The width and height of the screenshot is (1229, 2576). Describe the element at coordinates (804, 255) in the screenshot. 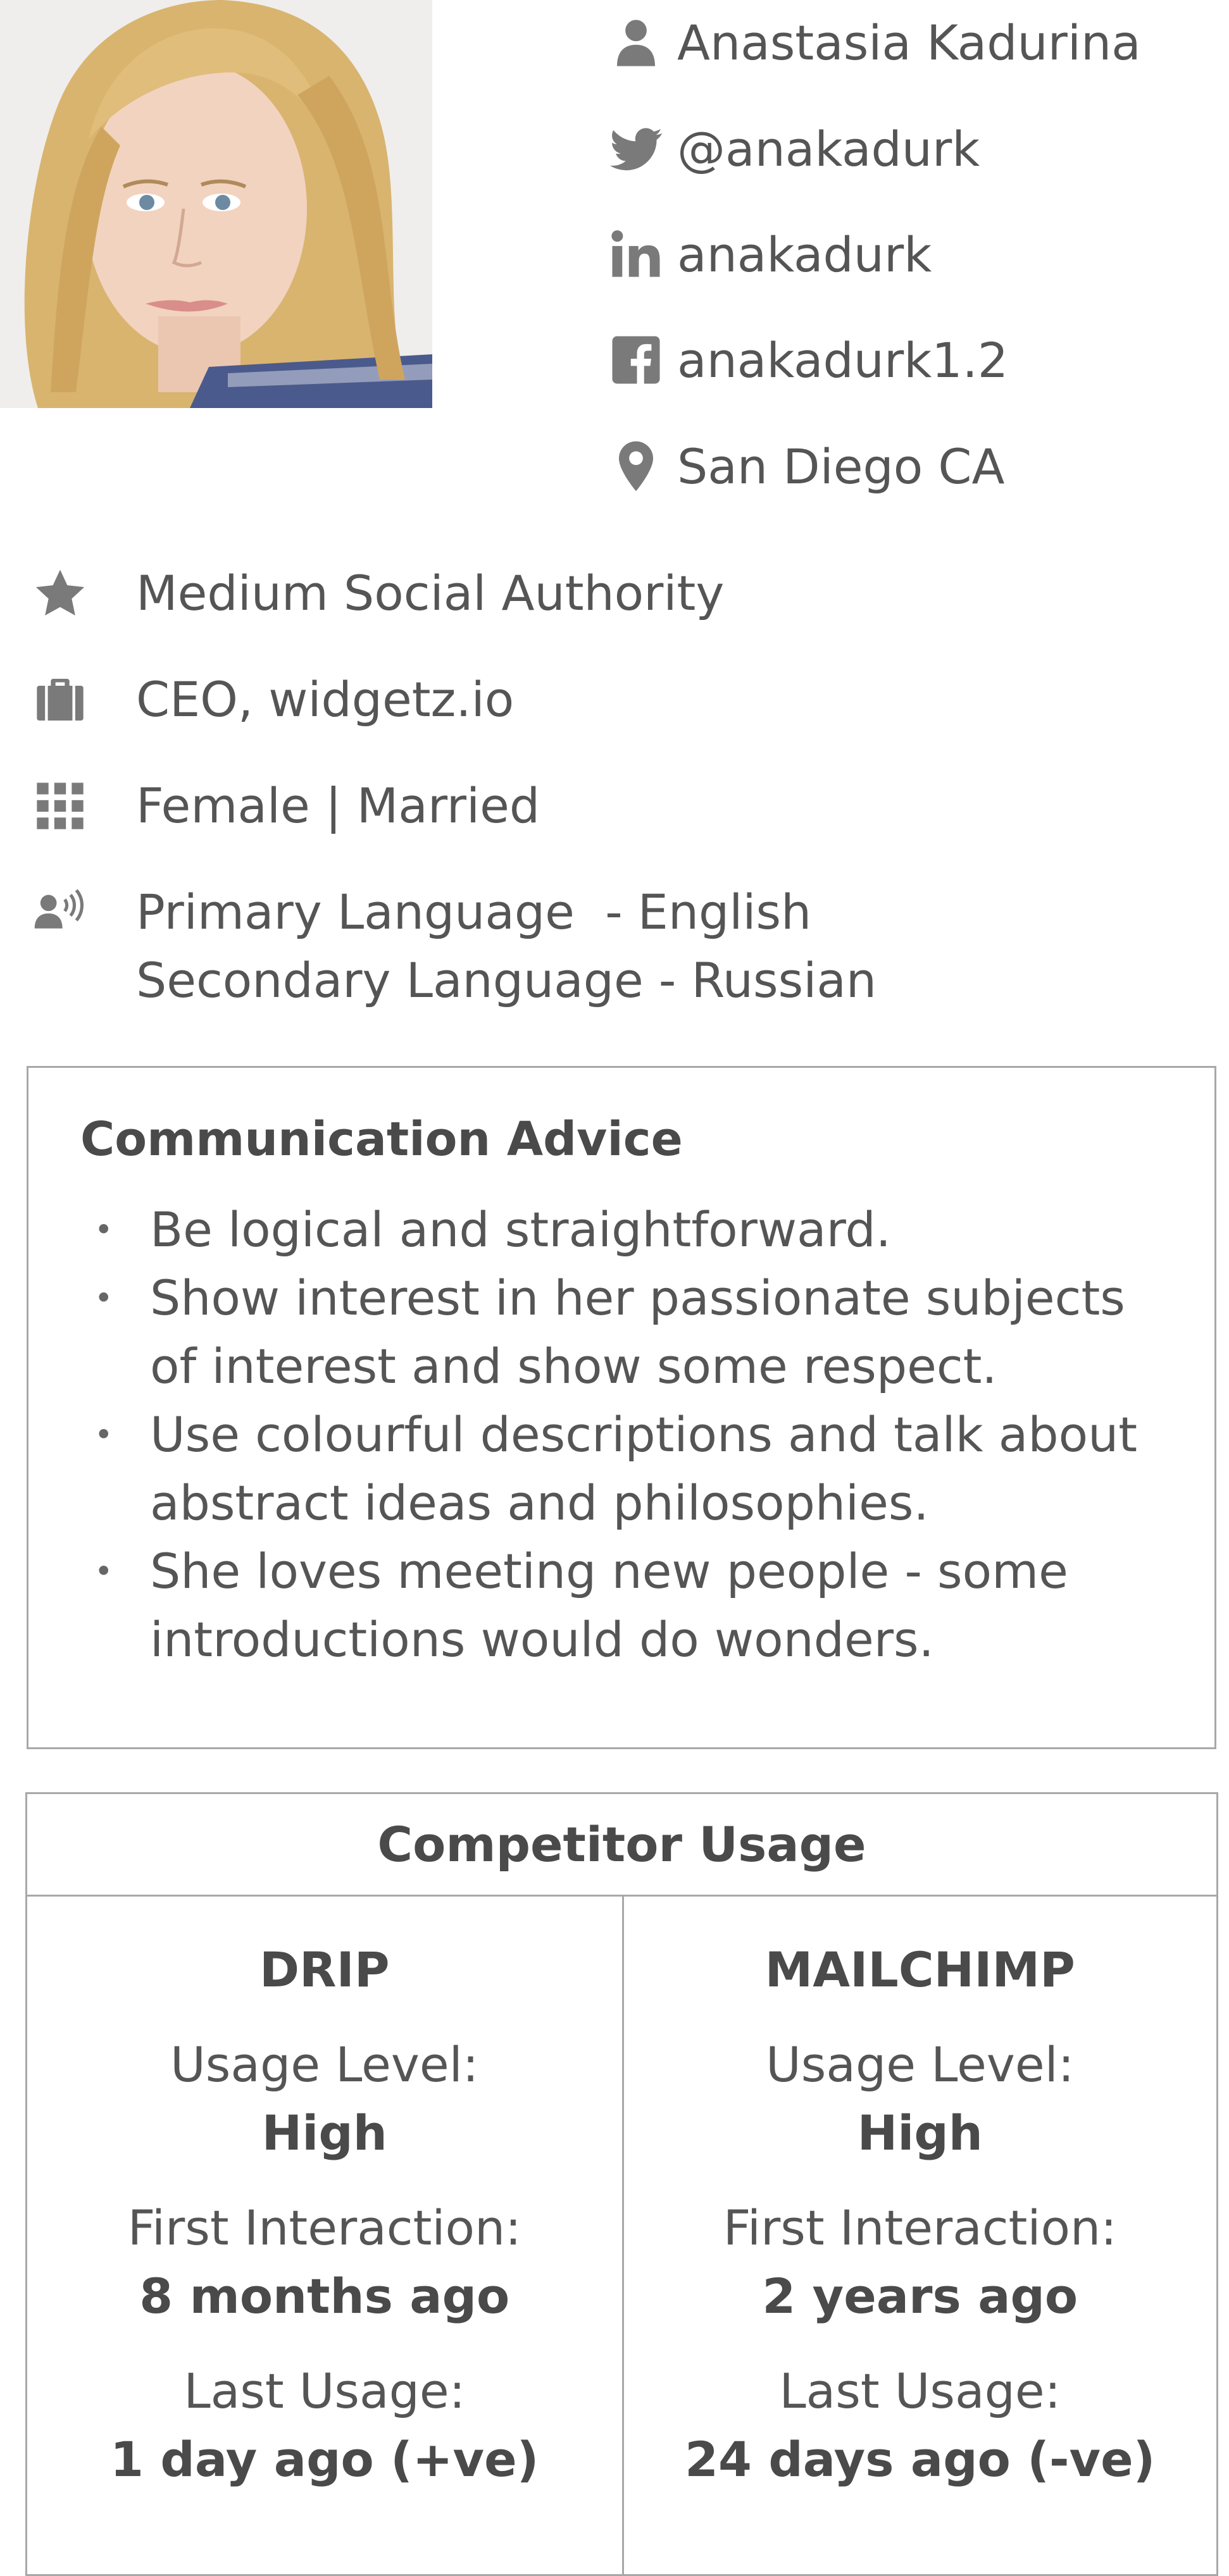

I see `linkedin-handle: anakadurk` at that location.